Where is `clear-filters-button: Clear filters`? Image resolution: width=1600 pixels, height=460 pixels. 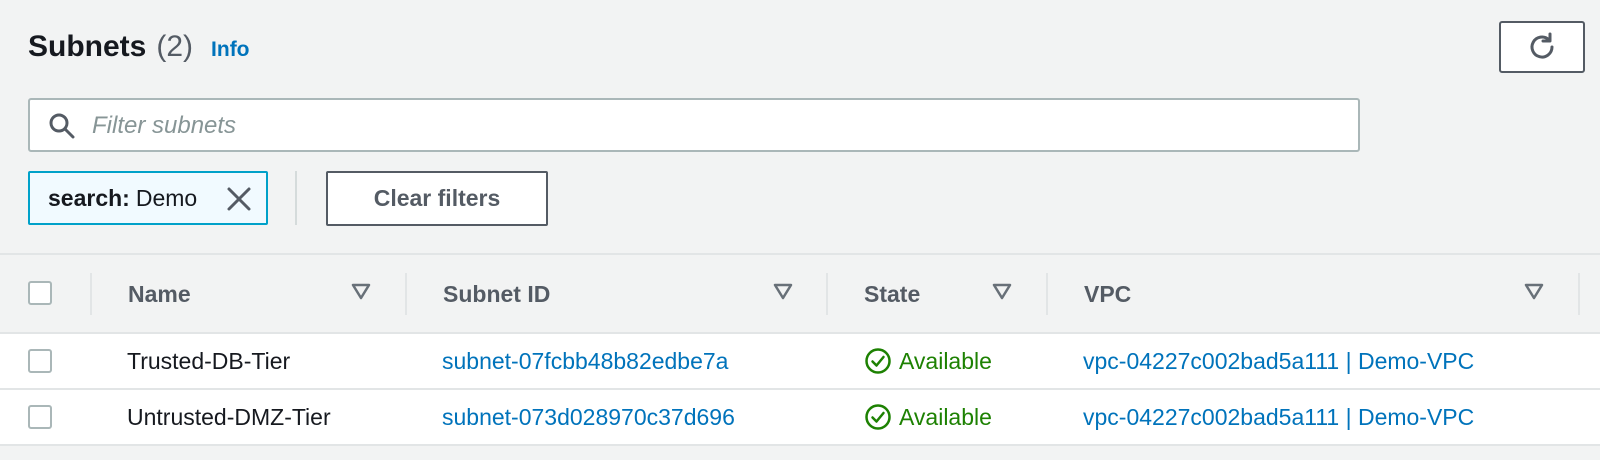 clear-filters-button: Clear filters is located at coordinates (437, 198).